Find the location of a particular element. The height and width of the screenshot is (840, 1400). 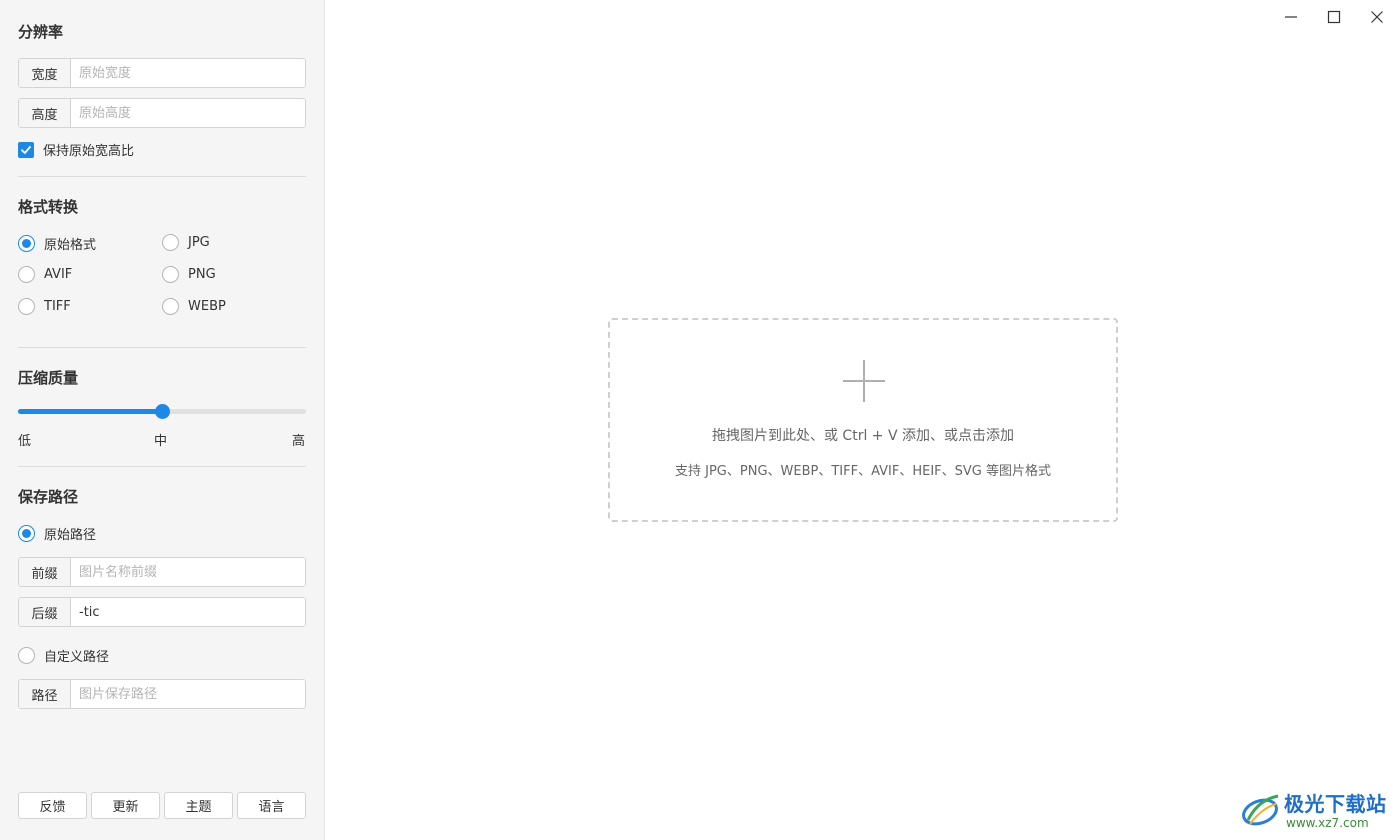

quality-section-title: 压缩质量 is located at coordinates (48, 378).